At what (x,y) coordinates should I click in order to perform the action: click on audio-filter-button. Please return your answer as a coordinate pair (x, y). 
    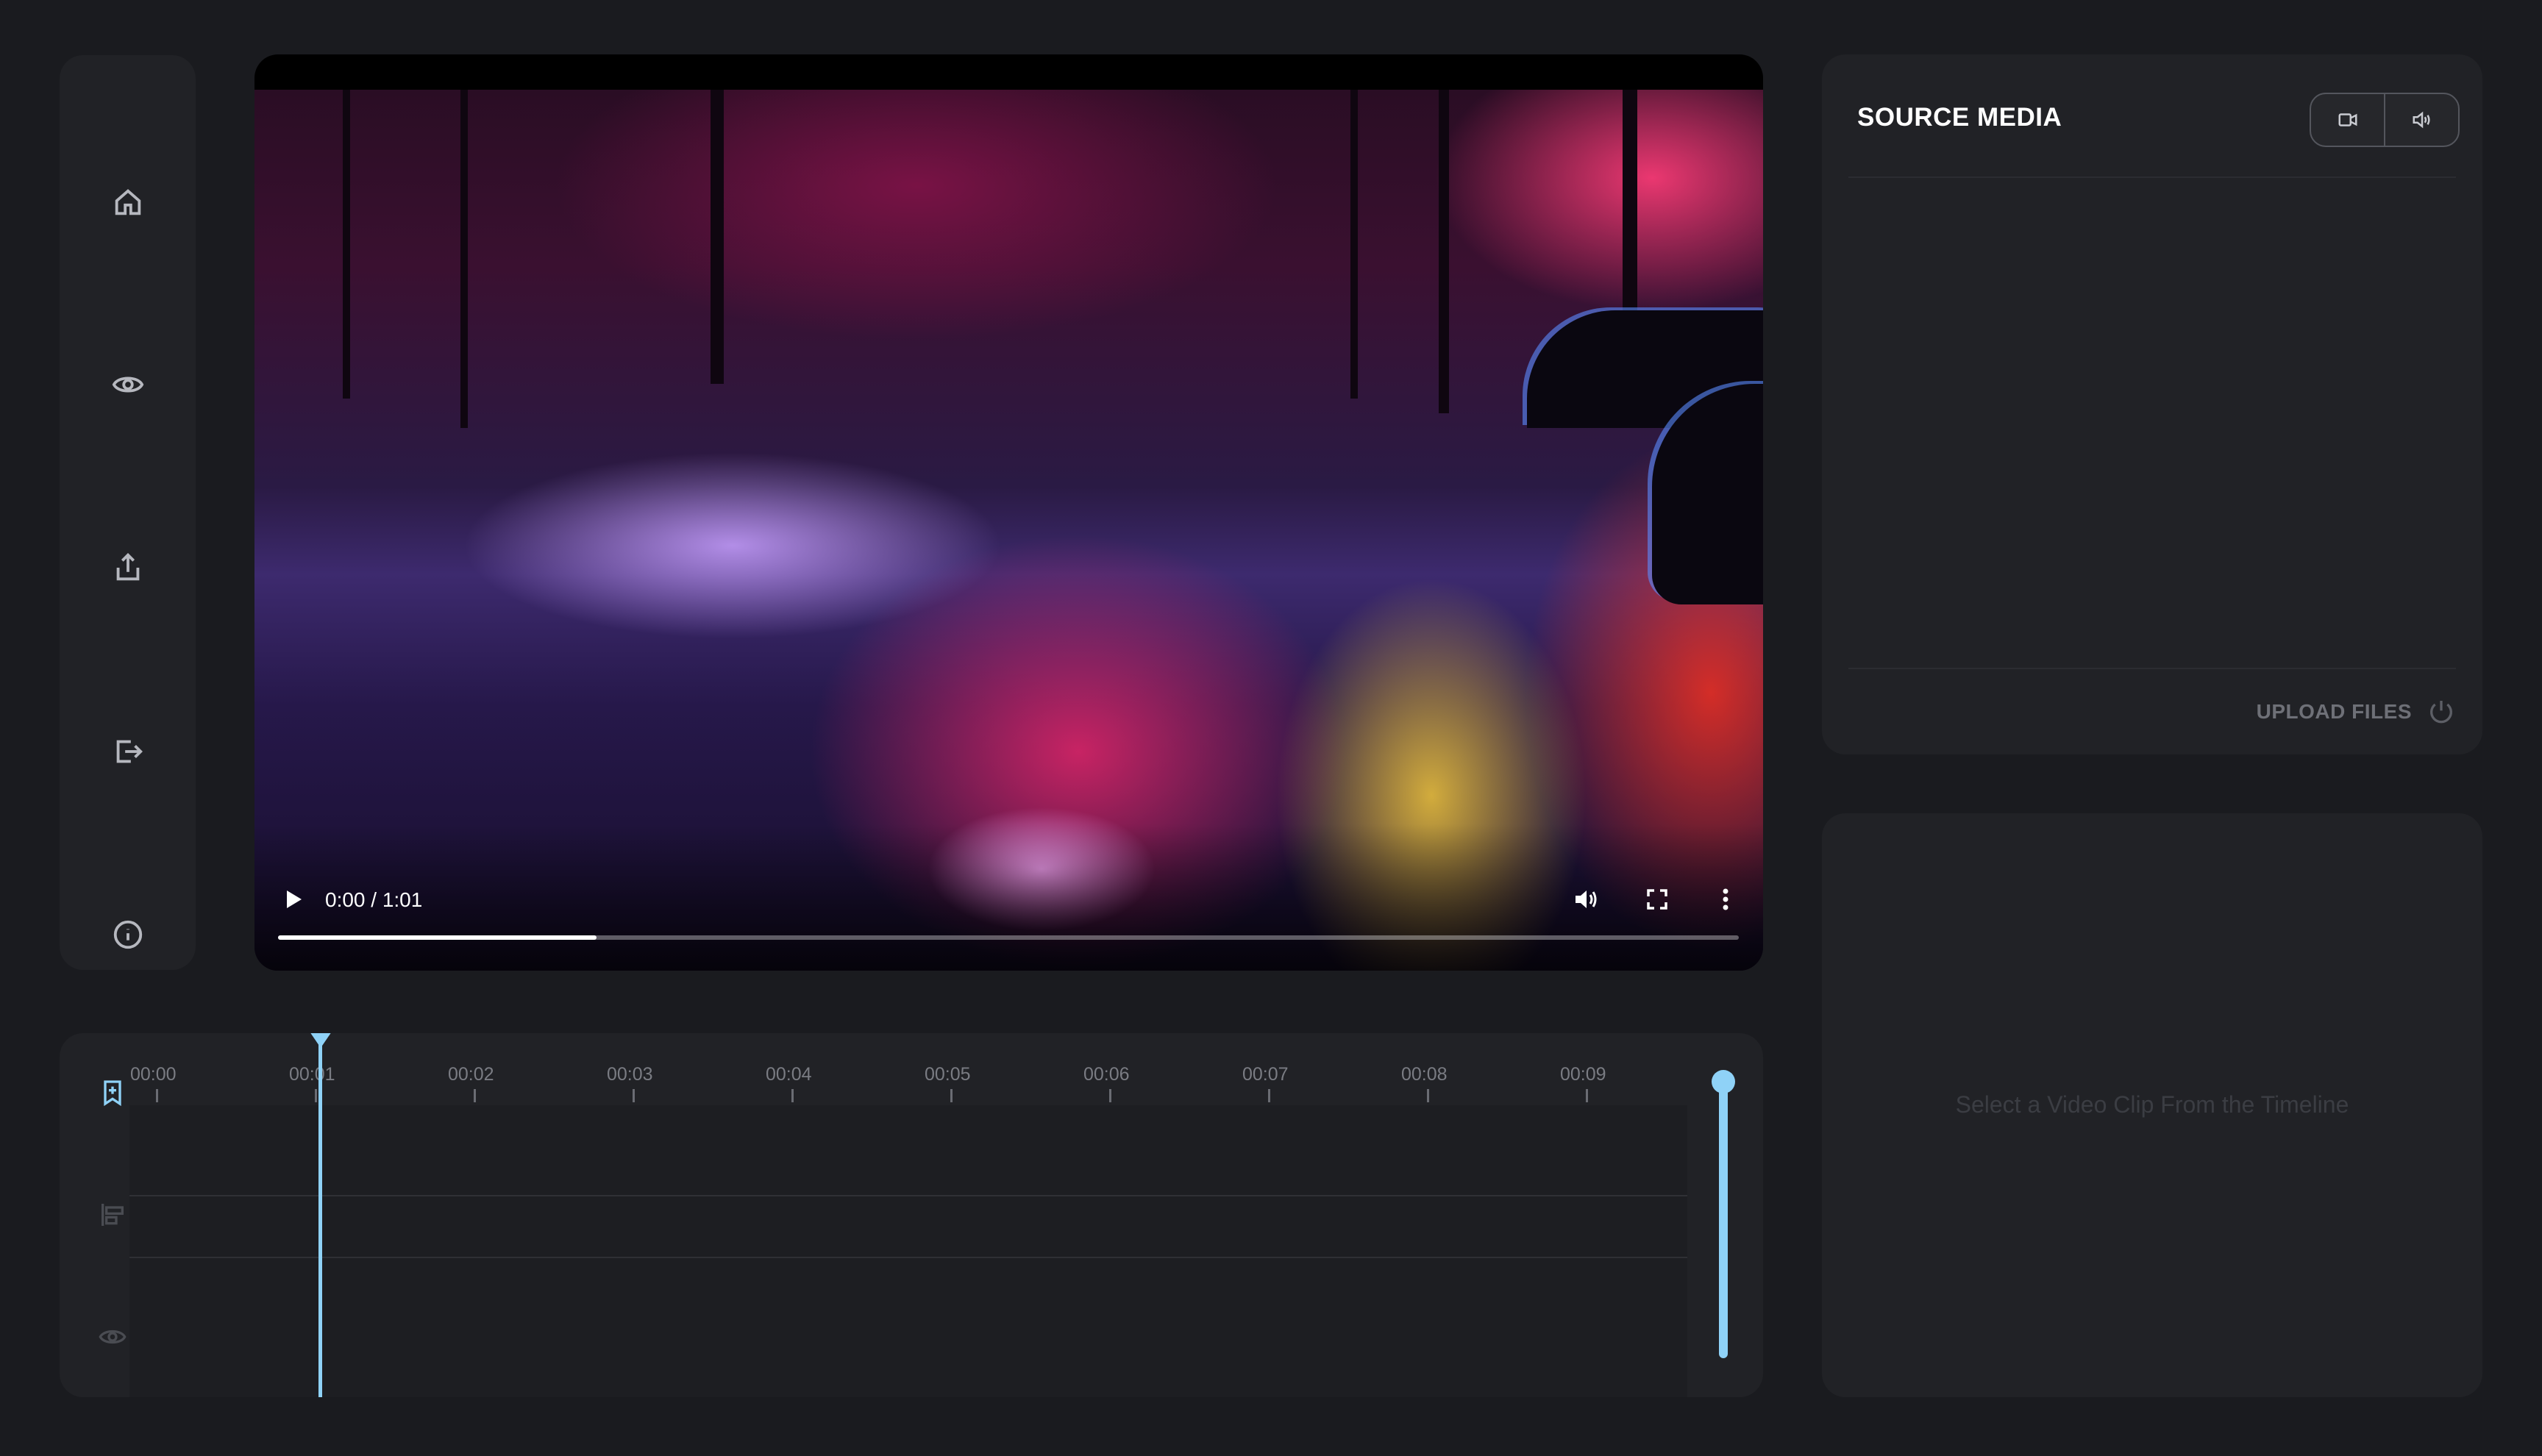
    Looking at the image, I should click on (2421, 120).